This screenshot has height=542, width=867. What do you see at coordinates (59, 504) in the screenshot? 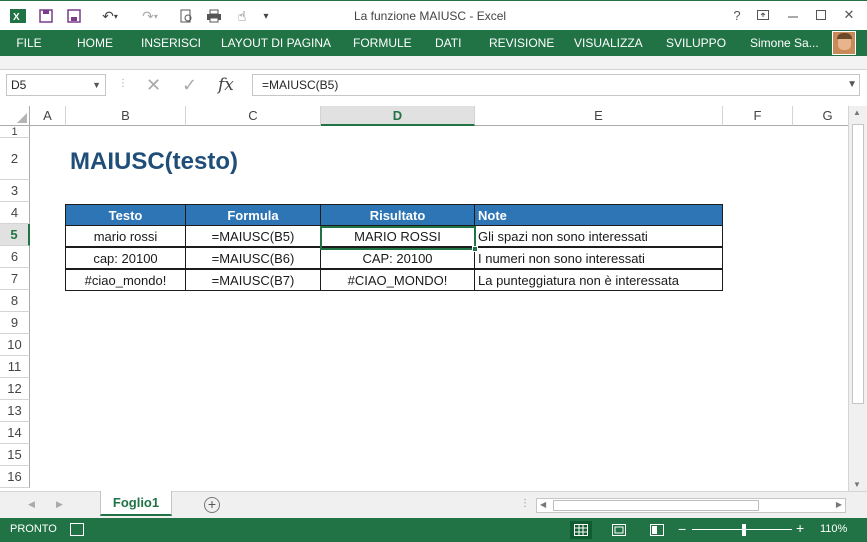
I see `next-sheet-icon: ▶` at bounding box center [59, 504].